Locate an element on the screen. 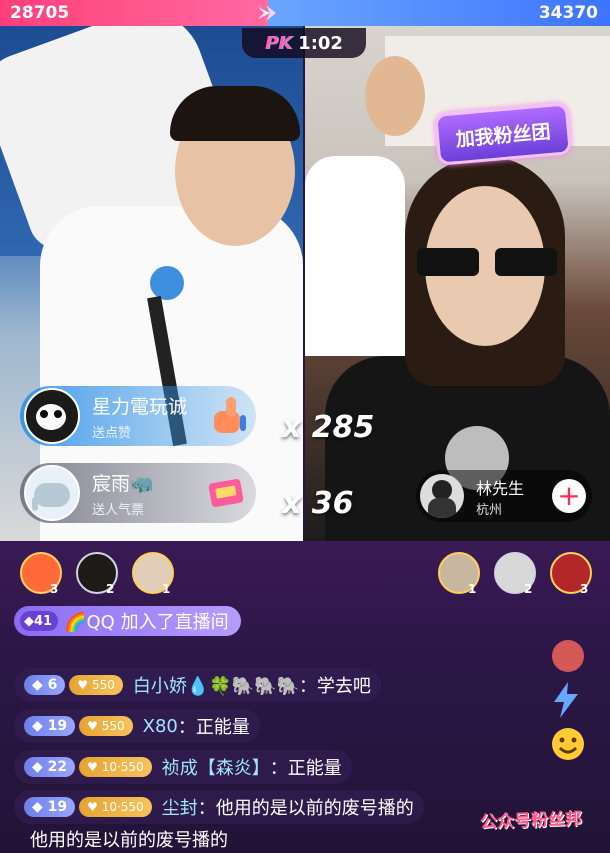 The width and height of the screenshot is (610, 853). right-score: 34370 is located at coordinates (568, 13).